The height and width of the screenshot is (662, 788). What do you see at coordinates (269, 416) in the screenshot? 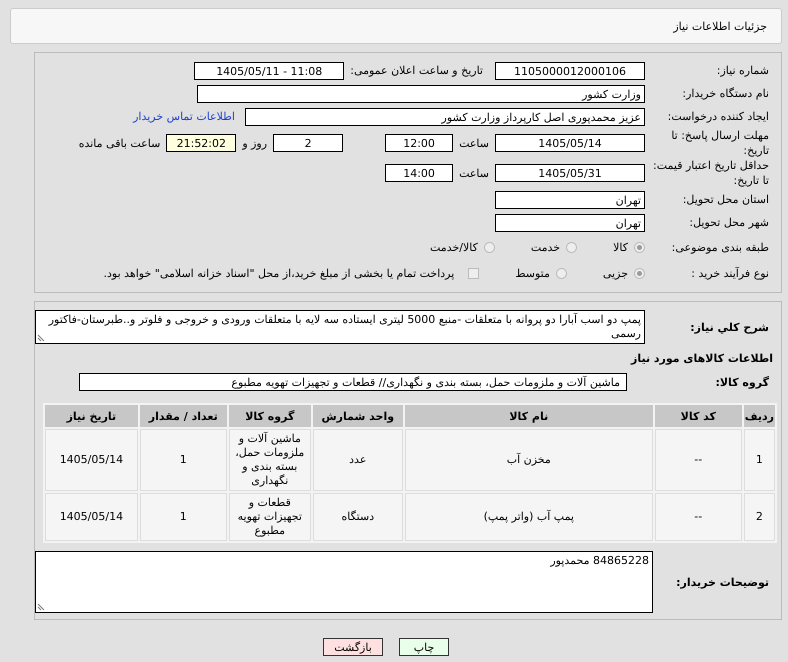
I see `column-header: گروه کالا` at bounding box center [269, 416].